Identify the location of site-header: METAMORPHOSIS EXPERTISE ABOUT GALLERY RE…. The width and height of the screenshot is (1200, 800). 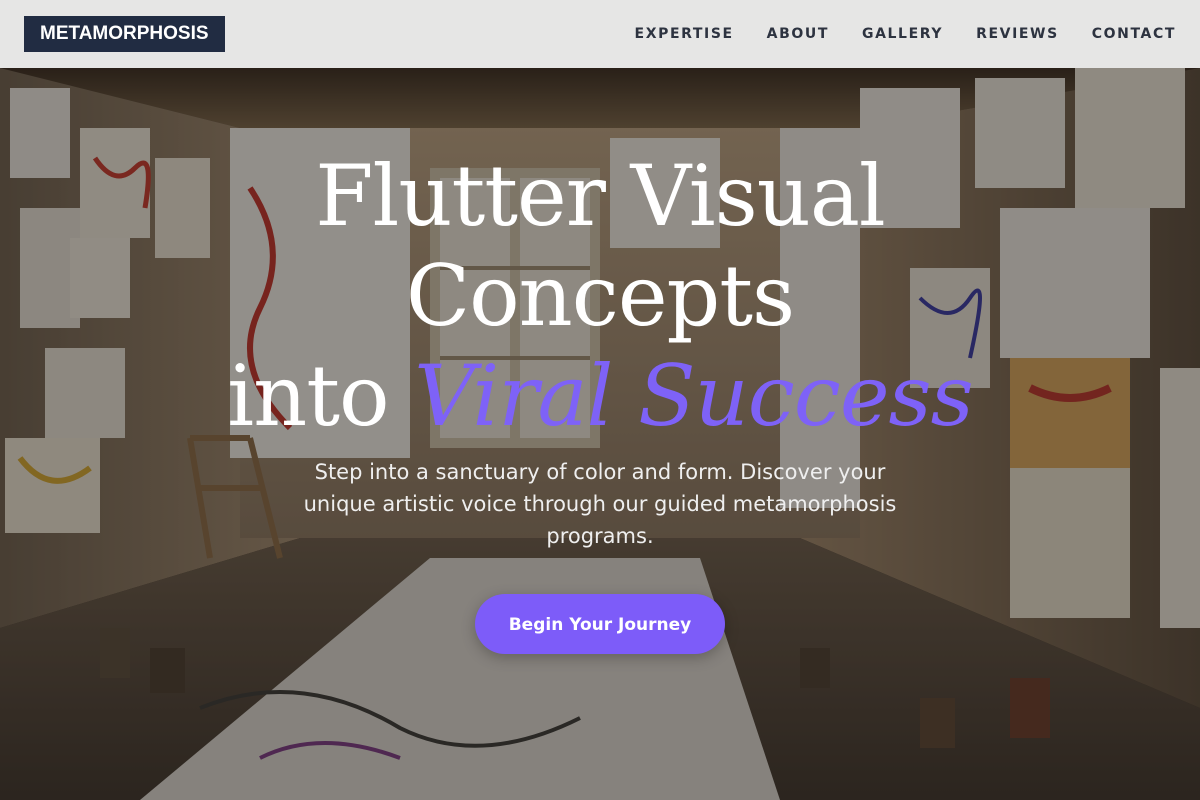
(600, 34).